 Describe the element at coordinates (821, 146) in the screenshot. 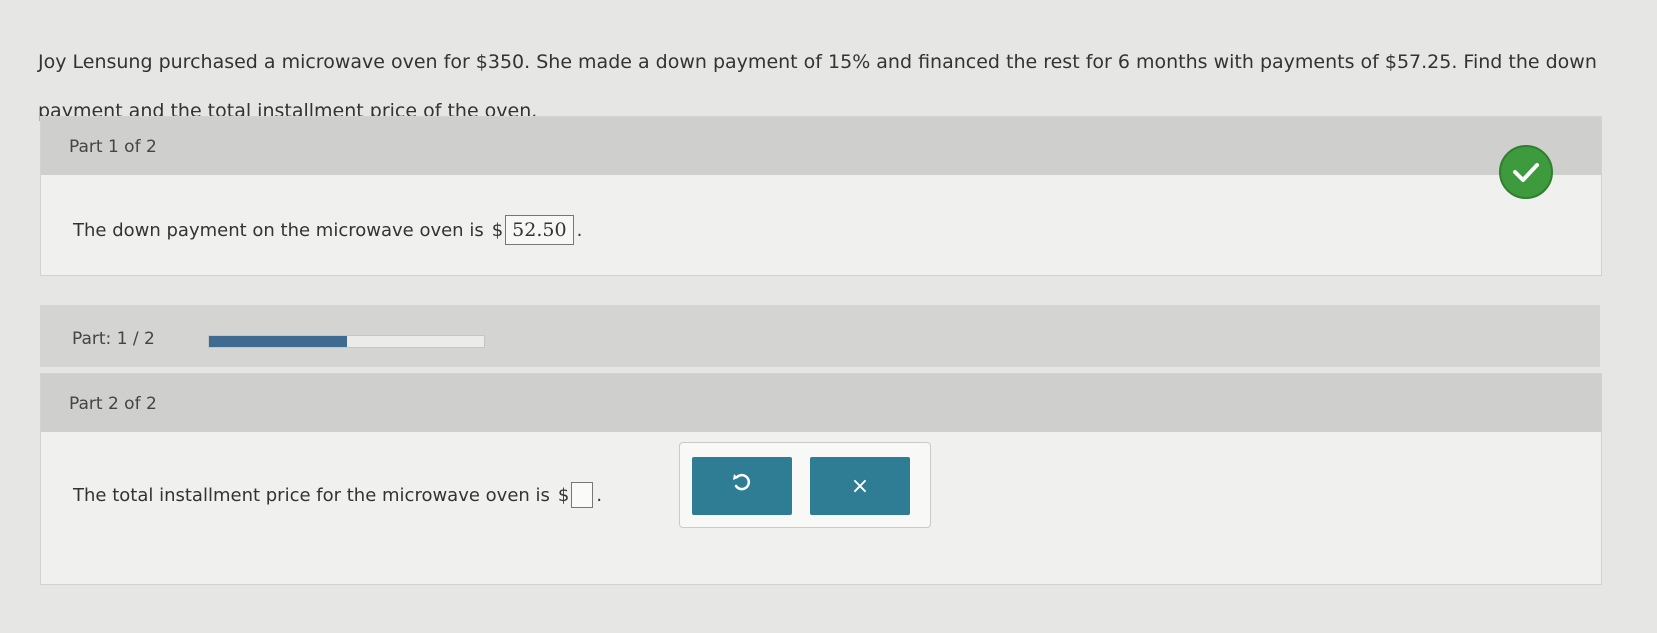

I see `part-1-header: Part 1 of 2` at that location.